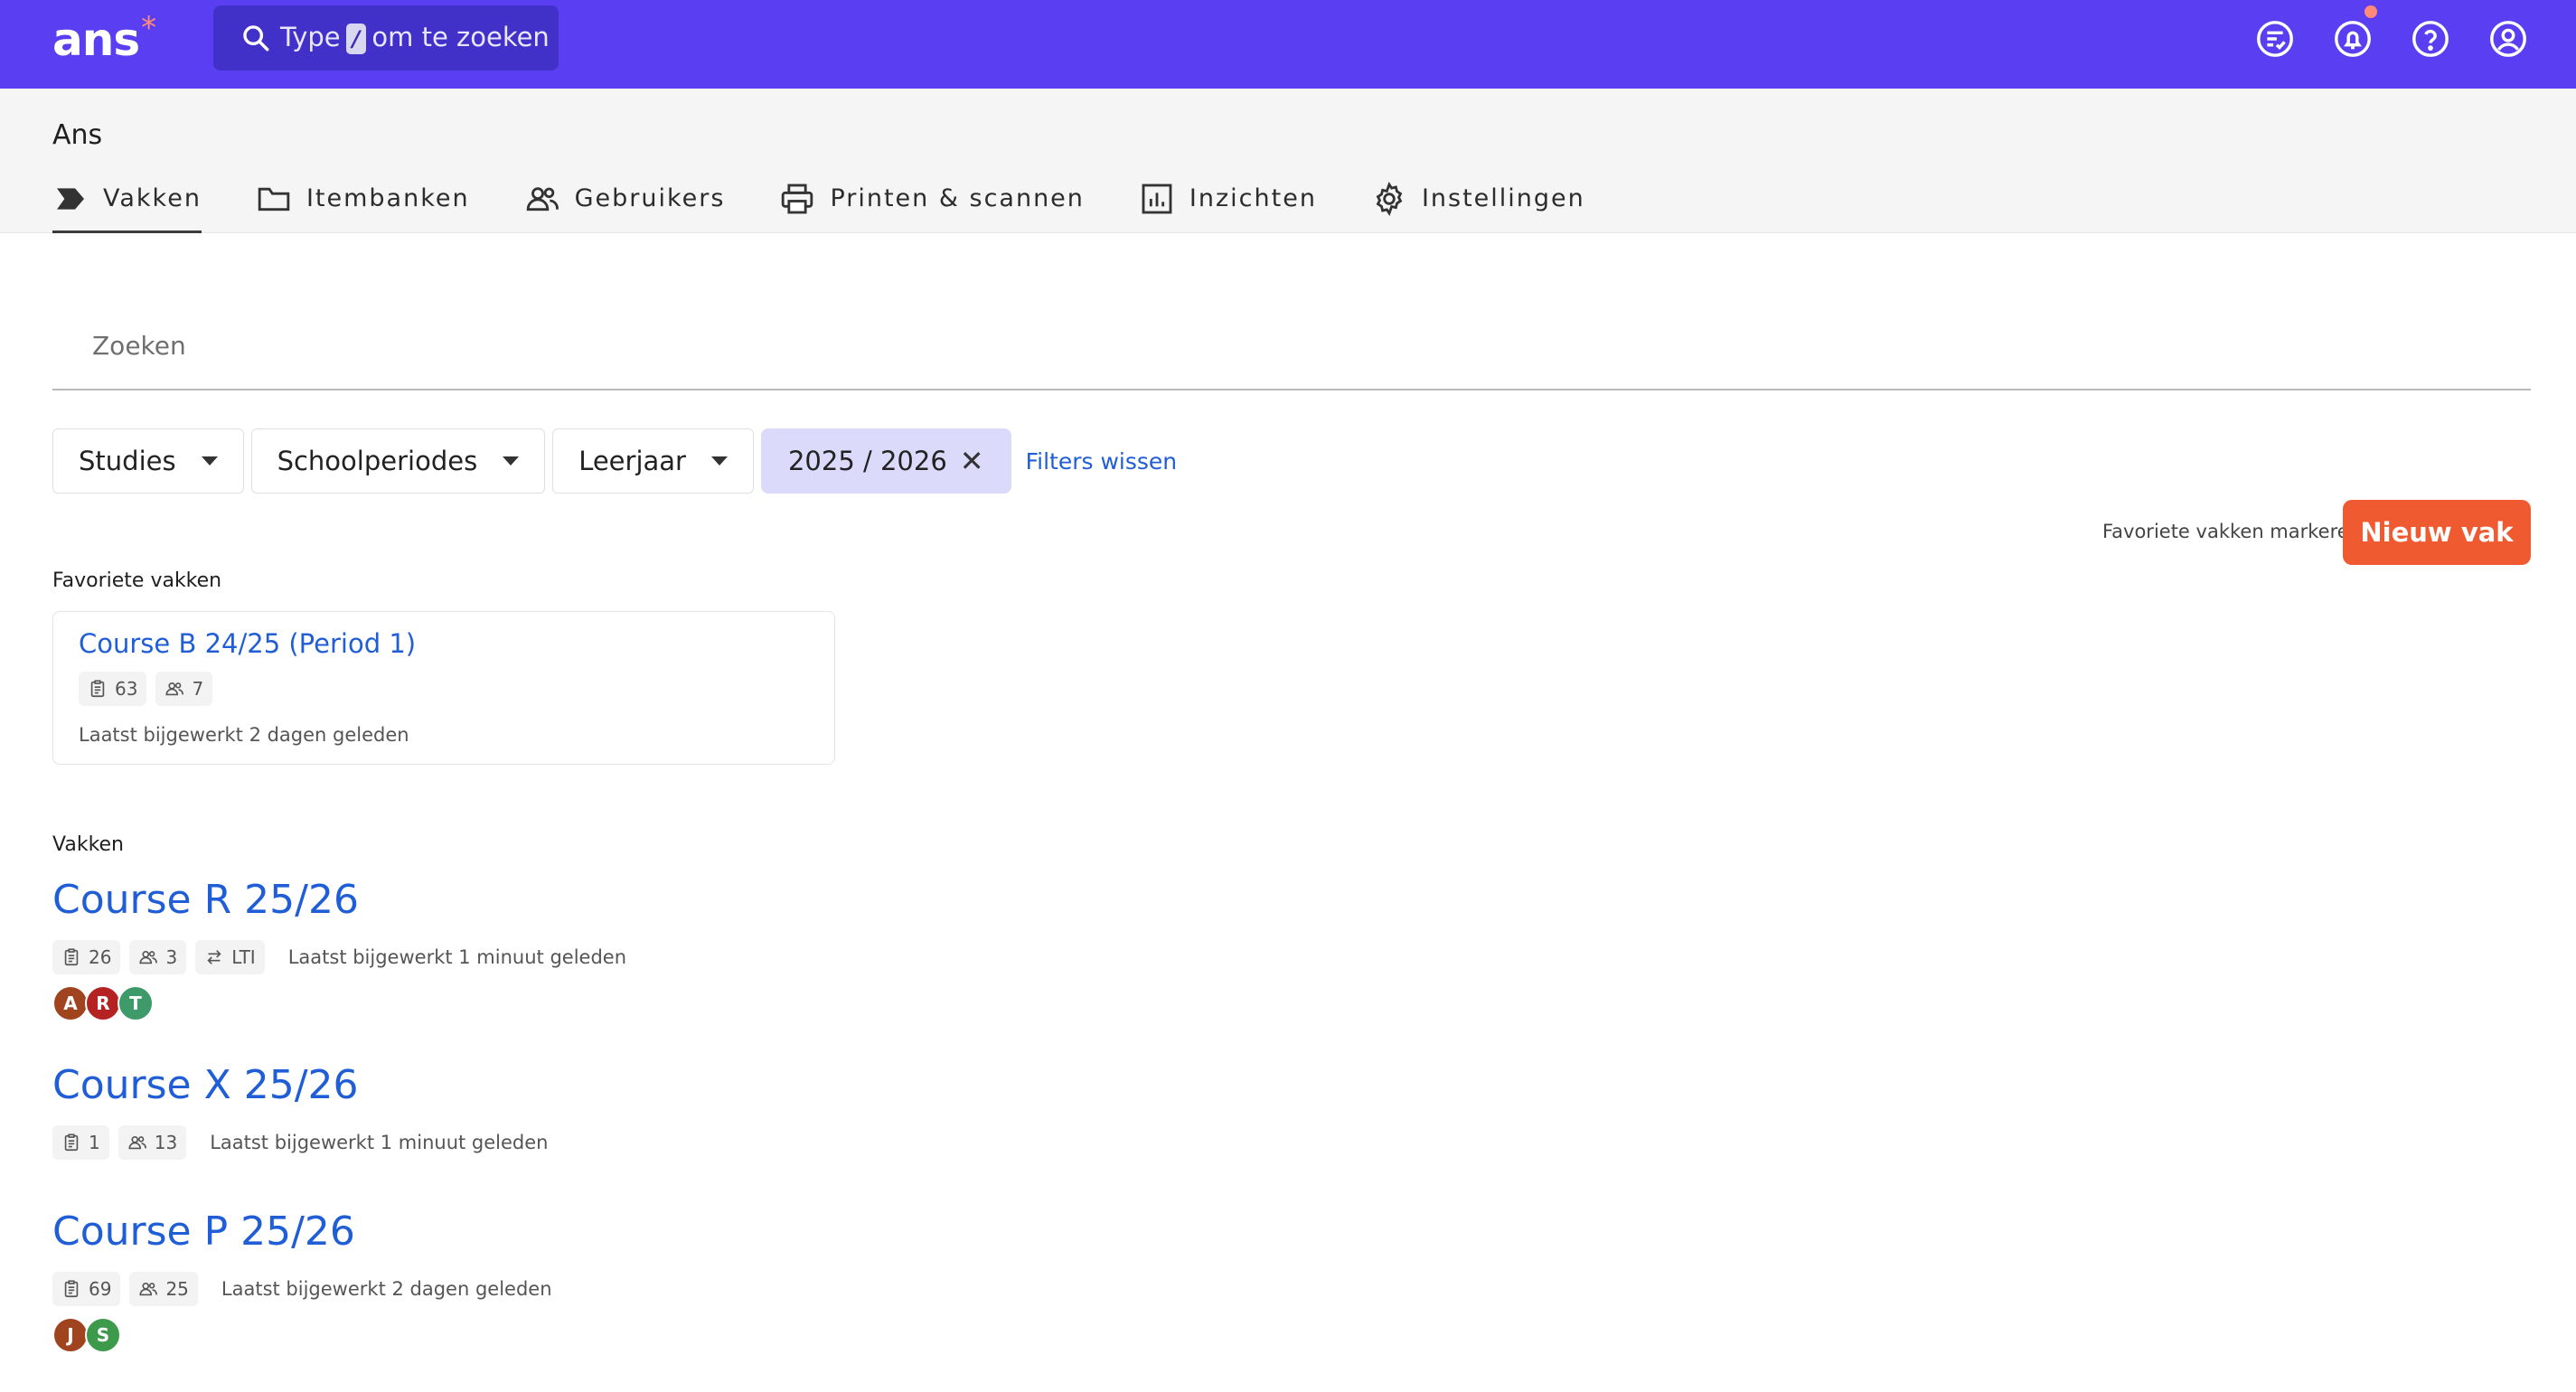 The image size is (2576, 1392). Describe the element at coordinates (152, 198) in the screenshot. I see `tab-label: Vakken` at that location.